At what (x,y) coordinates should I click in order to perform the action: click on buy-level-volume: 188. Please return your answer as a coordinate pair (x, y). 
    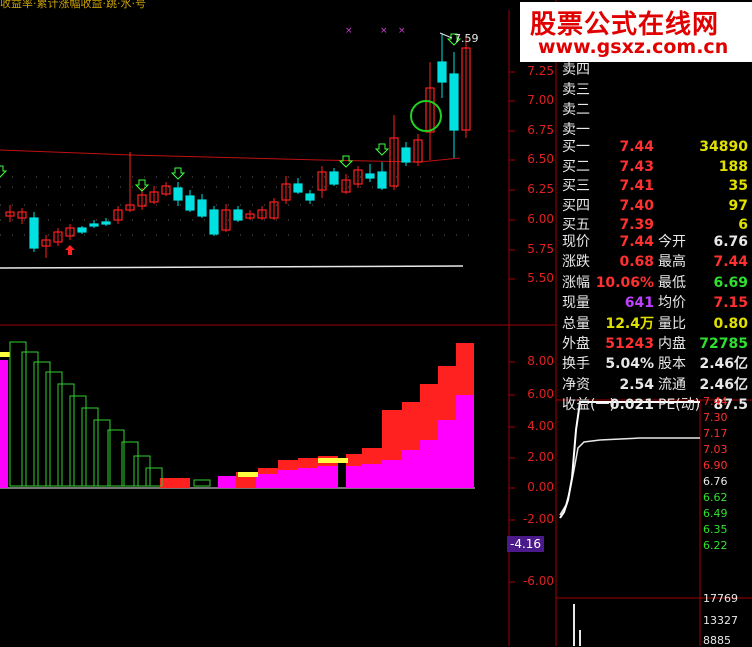
    Looking at the image, I should click on (733, 166).